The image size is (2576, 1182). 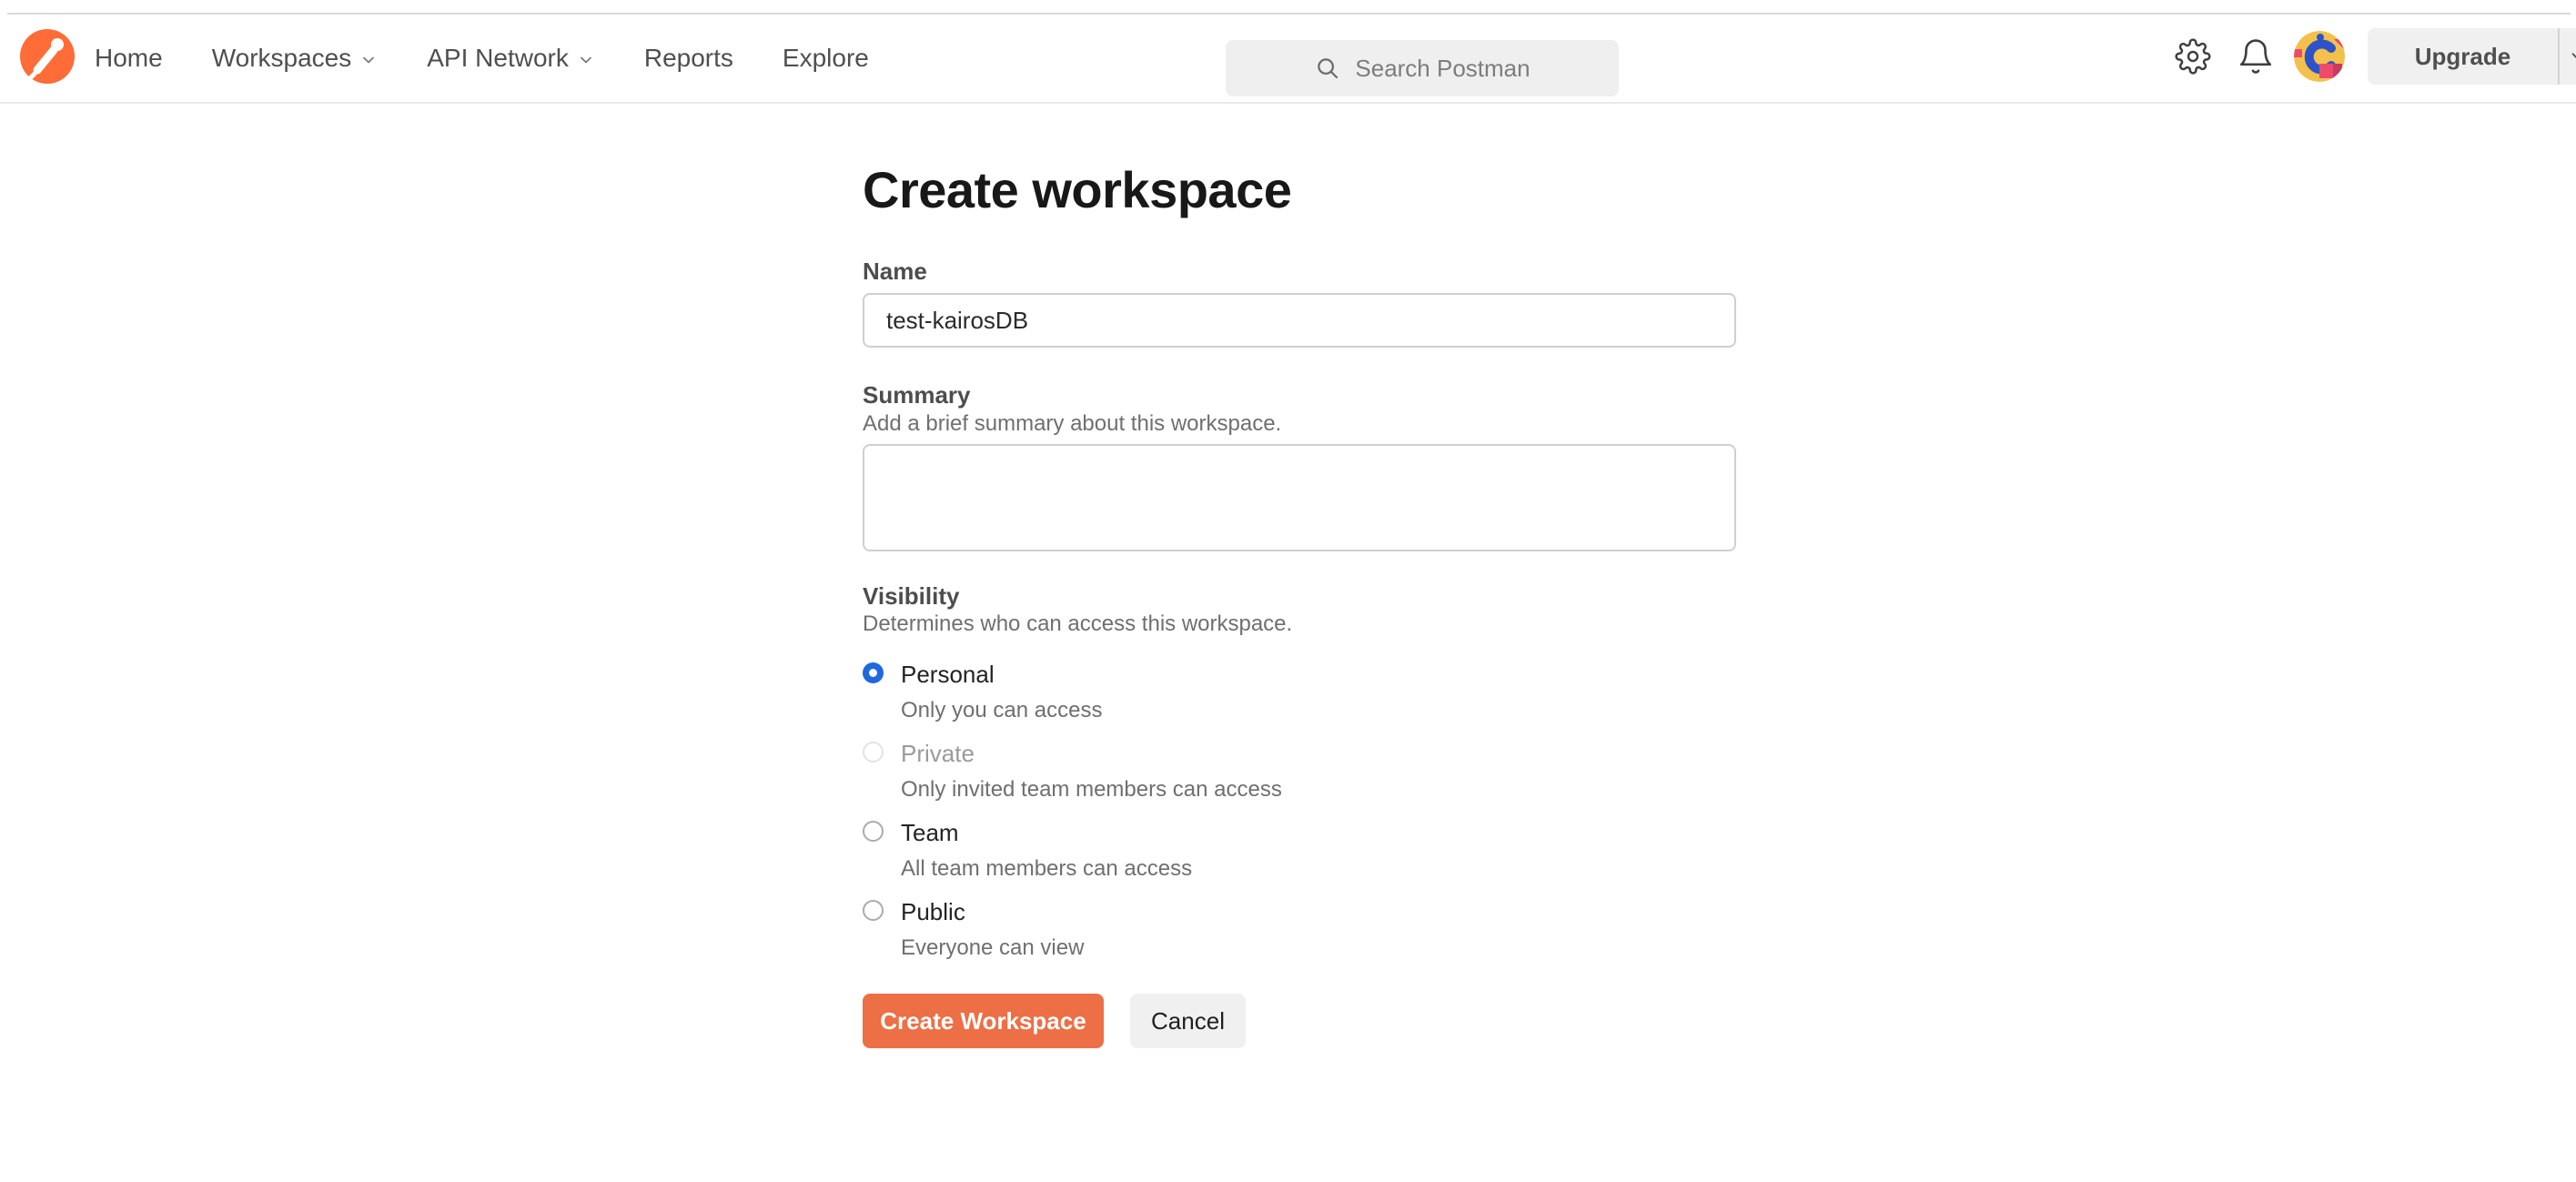 I want to click on nav-item-reports: Reports, so click(x=688, y=59).